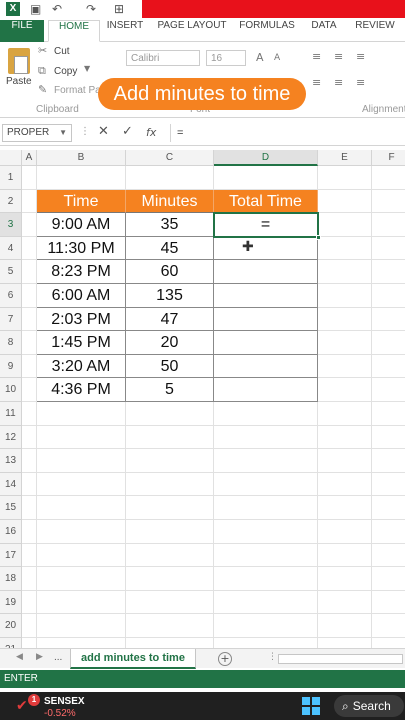 The width and height of the screenshot is (405, 720). I want to click on cut-button: Cut, so click(62, 51).